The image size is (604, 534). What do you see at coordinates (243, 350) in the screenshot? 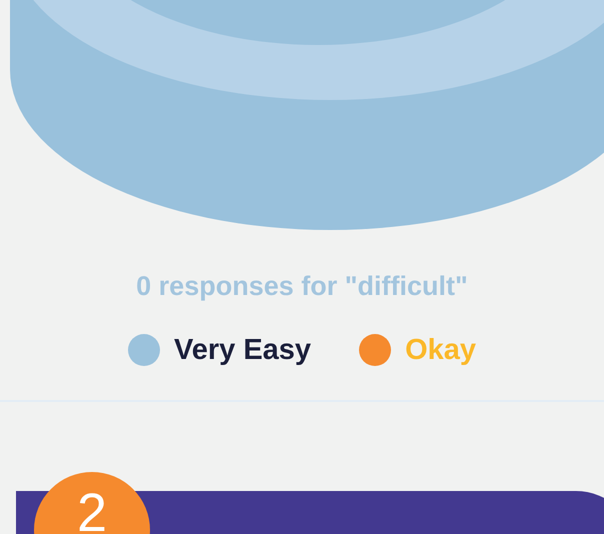
I see `legend-label: Very Easy` at bounding box center [243, 350].